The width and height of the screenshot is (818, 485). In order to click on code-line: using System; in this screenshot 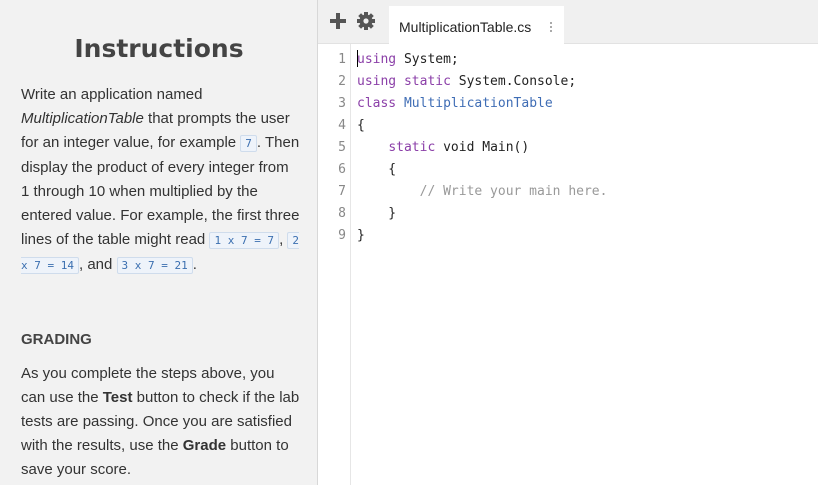, I will do `click(408, 60)`.